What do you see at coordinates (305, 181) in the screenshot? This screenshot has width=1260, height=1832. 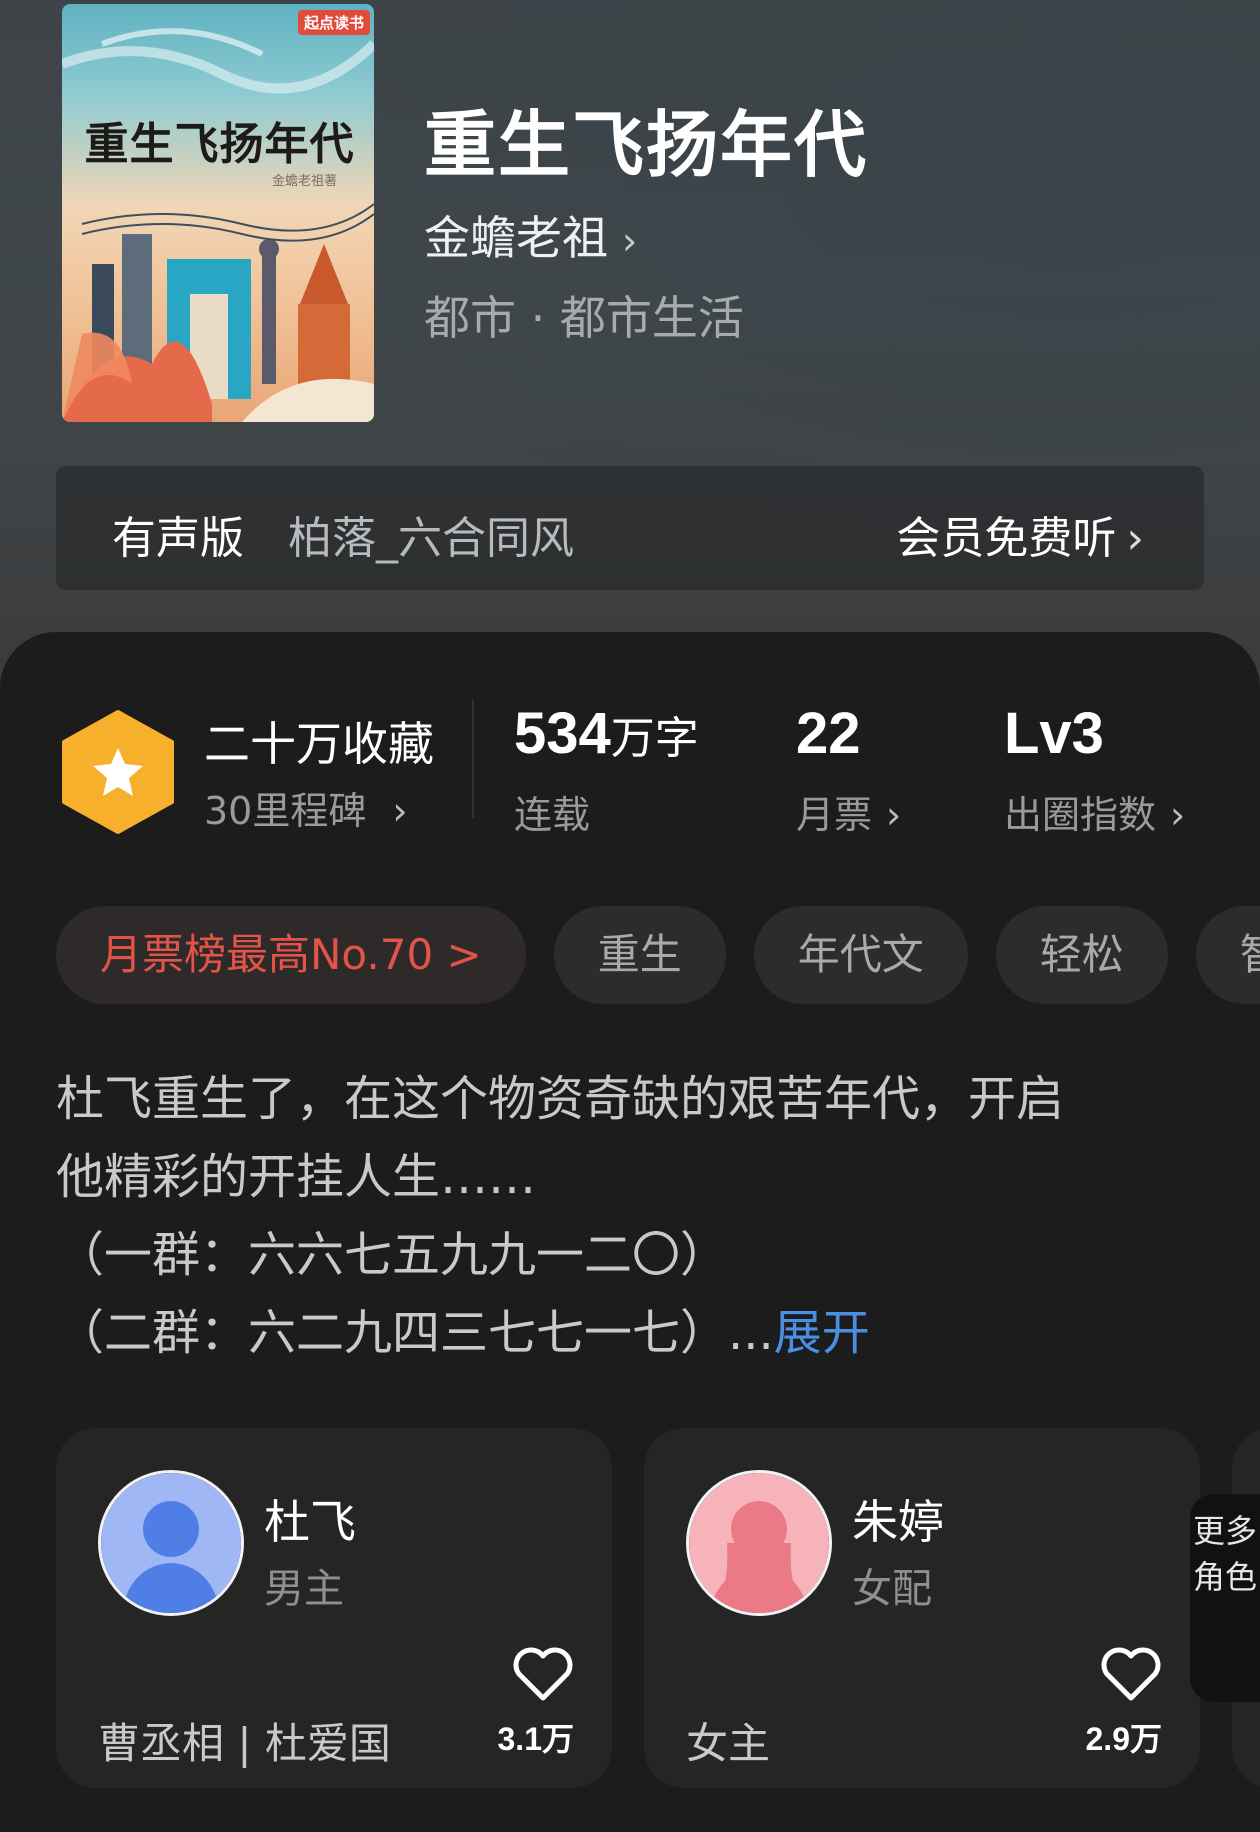 I see `cover-author: 金蟾老祖著` at bounding box center [305, 181].